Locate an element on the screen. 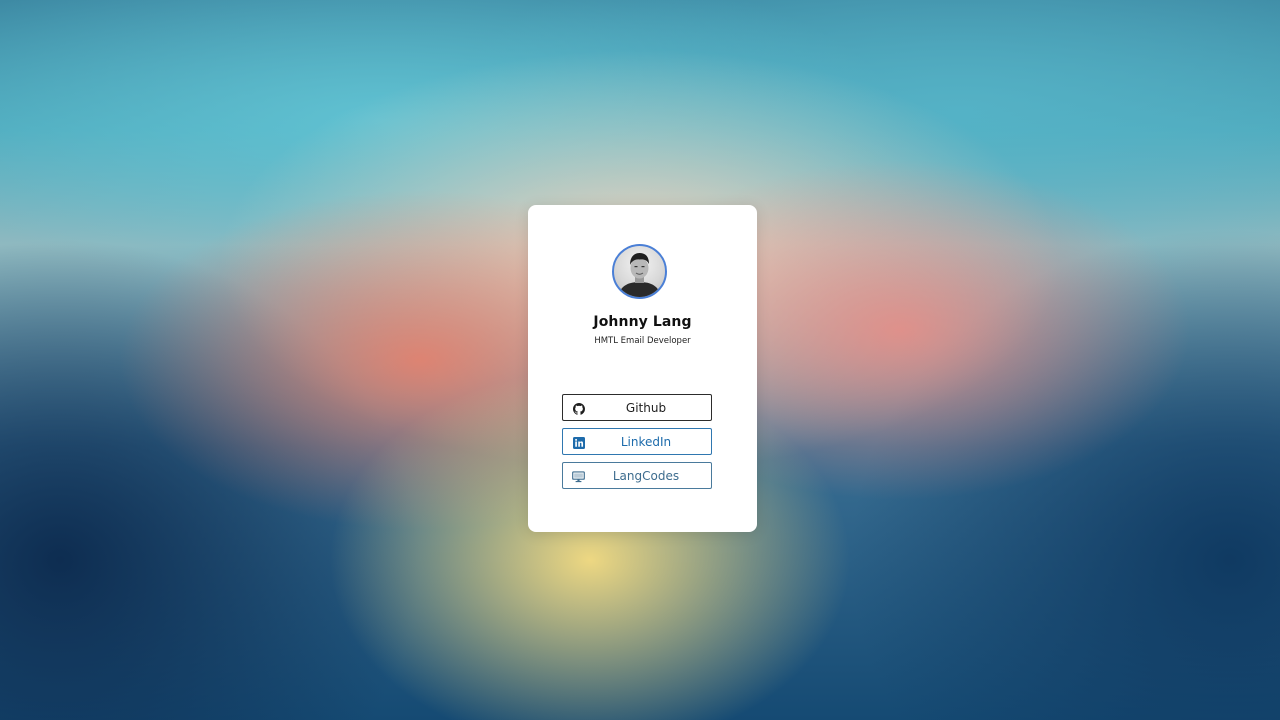 Image resolution: width=1280 pixels, height=720 pixels. profile-photo-icon is located at coordinates (639, 275).